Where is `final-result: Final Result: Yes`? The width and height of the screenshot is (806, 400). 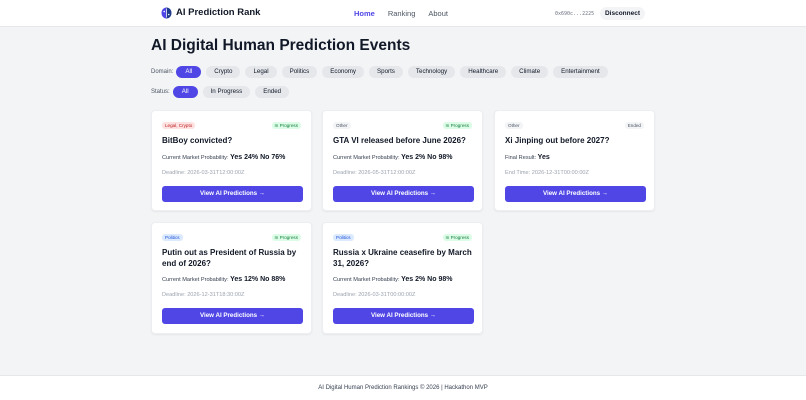
final-result: Final Result: Yes is located at coordinates (527, 158).